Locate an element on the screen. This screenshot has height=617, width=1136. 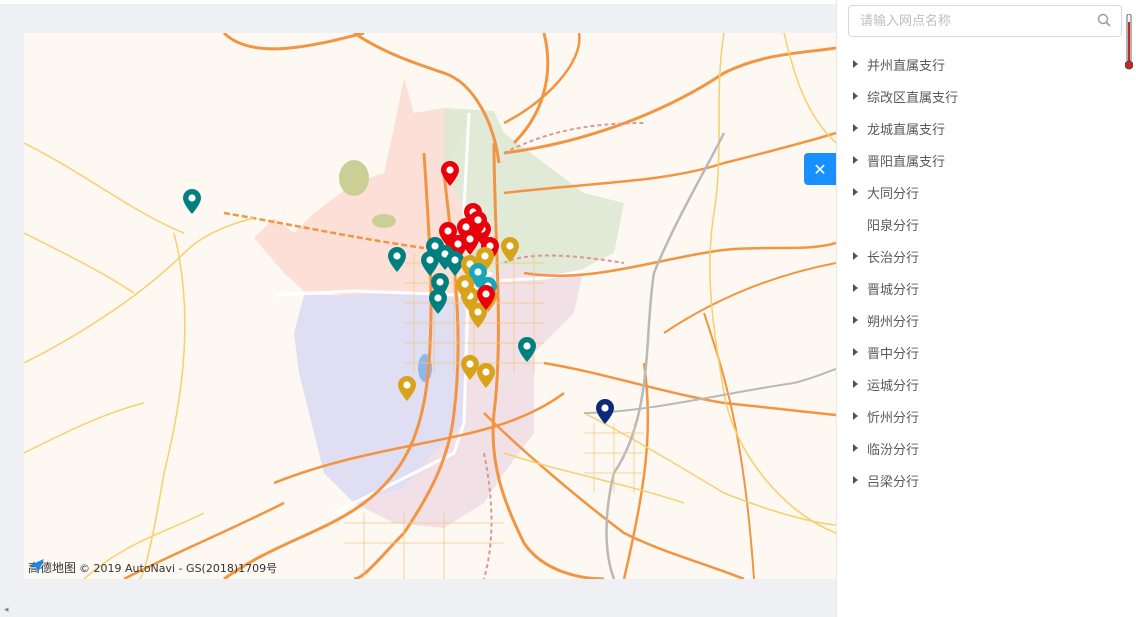
tree-item-label: 晋城分行 is located at coordinates (893, 290).